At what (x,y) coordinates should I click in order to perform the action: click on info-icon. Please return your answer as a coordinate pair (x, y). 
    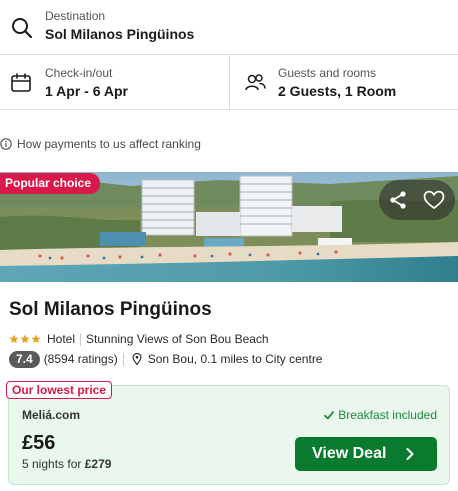
    Looking at the image, I should click on (6, 144).